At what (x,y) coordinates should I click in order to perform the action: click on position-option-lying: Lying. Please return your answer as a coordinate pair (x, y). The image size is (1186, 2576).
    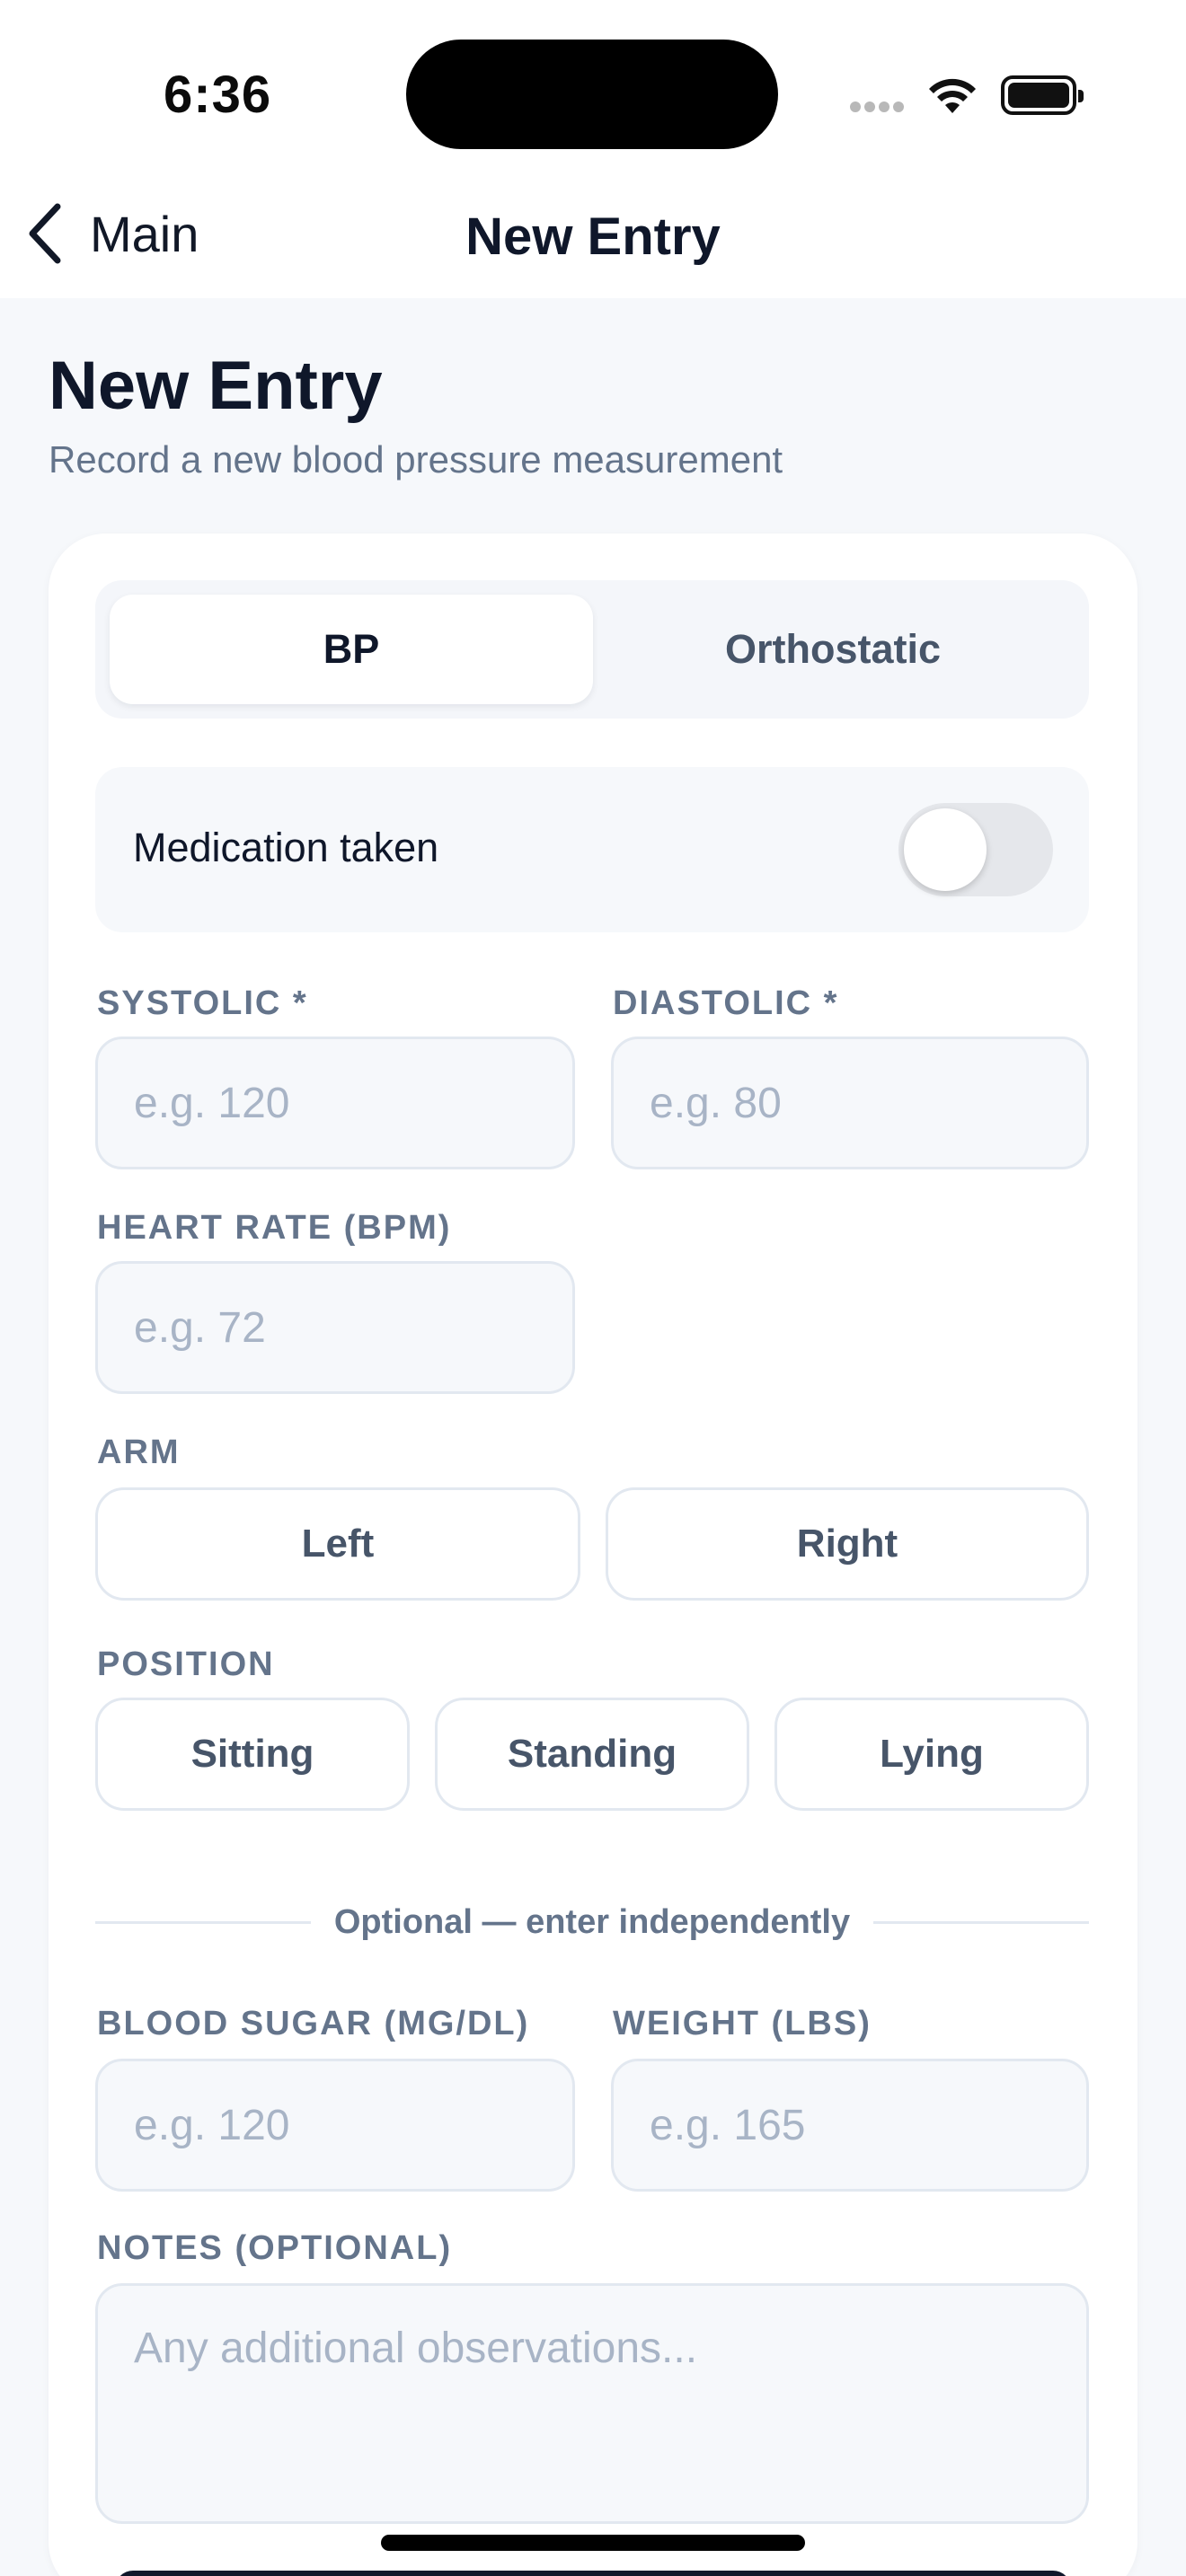
    Looking at the image, I should click on (931, 1754).